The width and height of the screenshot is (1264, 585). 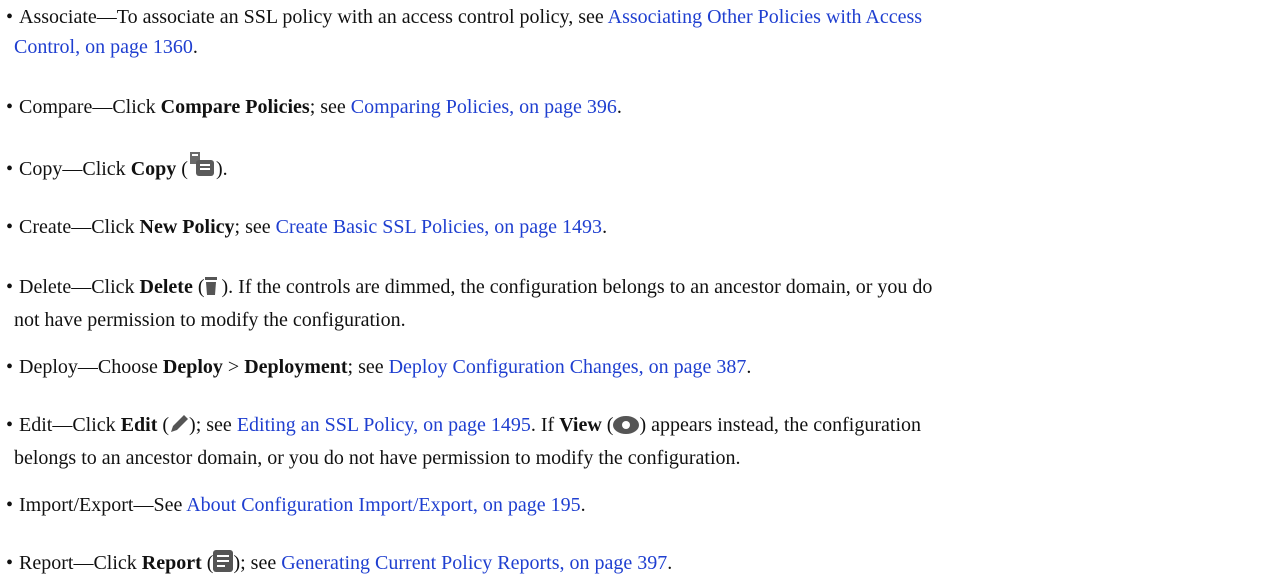 I want to click on item-text: Import/Export—See, so click(x=103, y=505).